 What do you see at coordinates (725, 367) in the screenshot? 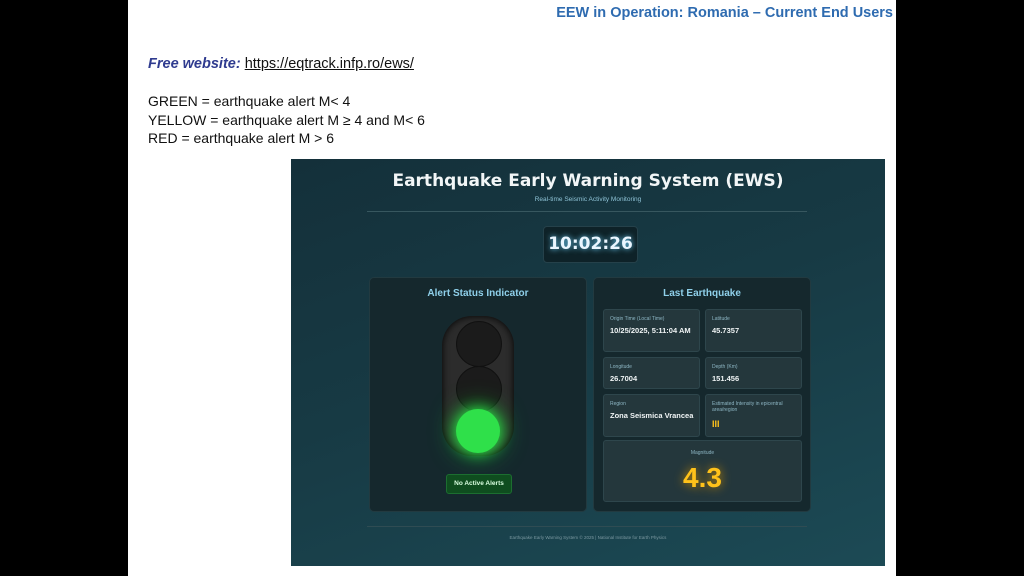
I see `depth-label: Depth (Km)` at bounding box center [725, 367].